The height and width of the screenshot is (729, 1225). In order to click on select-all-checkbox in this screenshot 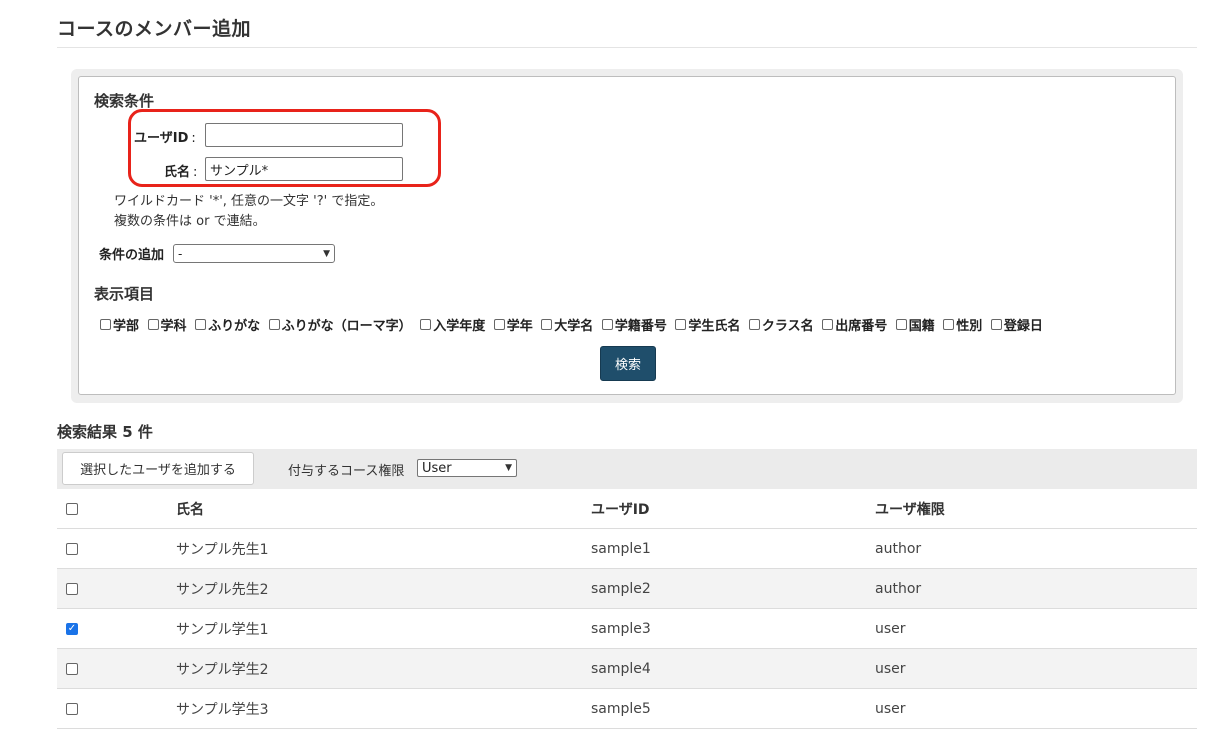, I will do `click(72, 508)`.